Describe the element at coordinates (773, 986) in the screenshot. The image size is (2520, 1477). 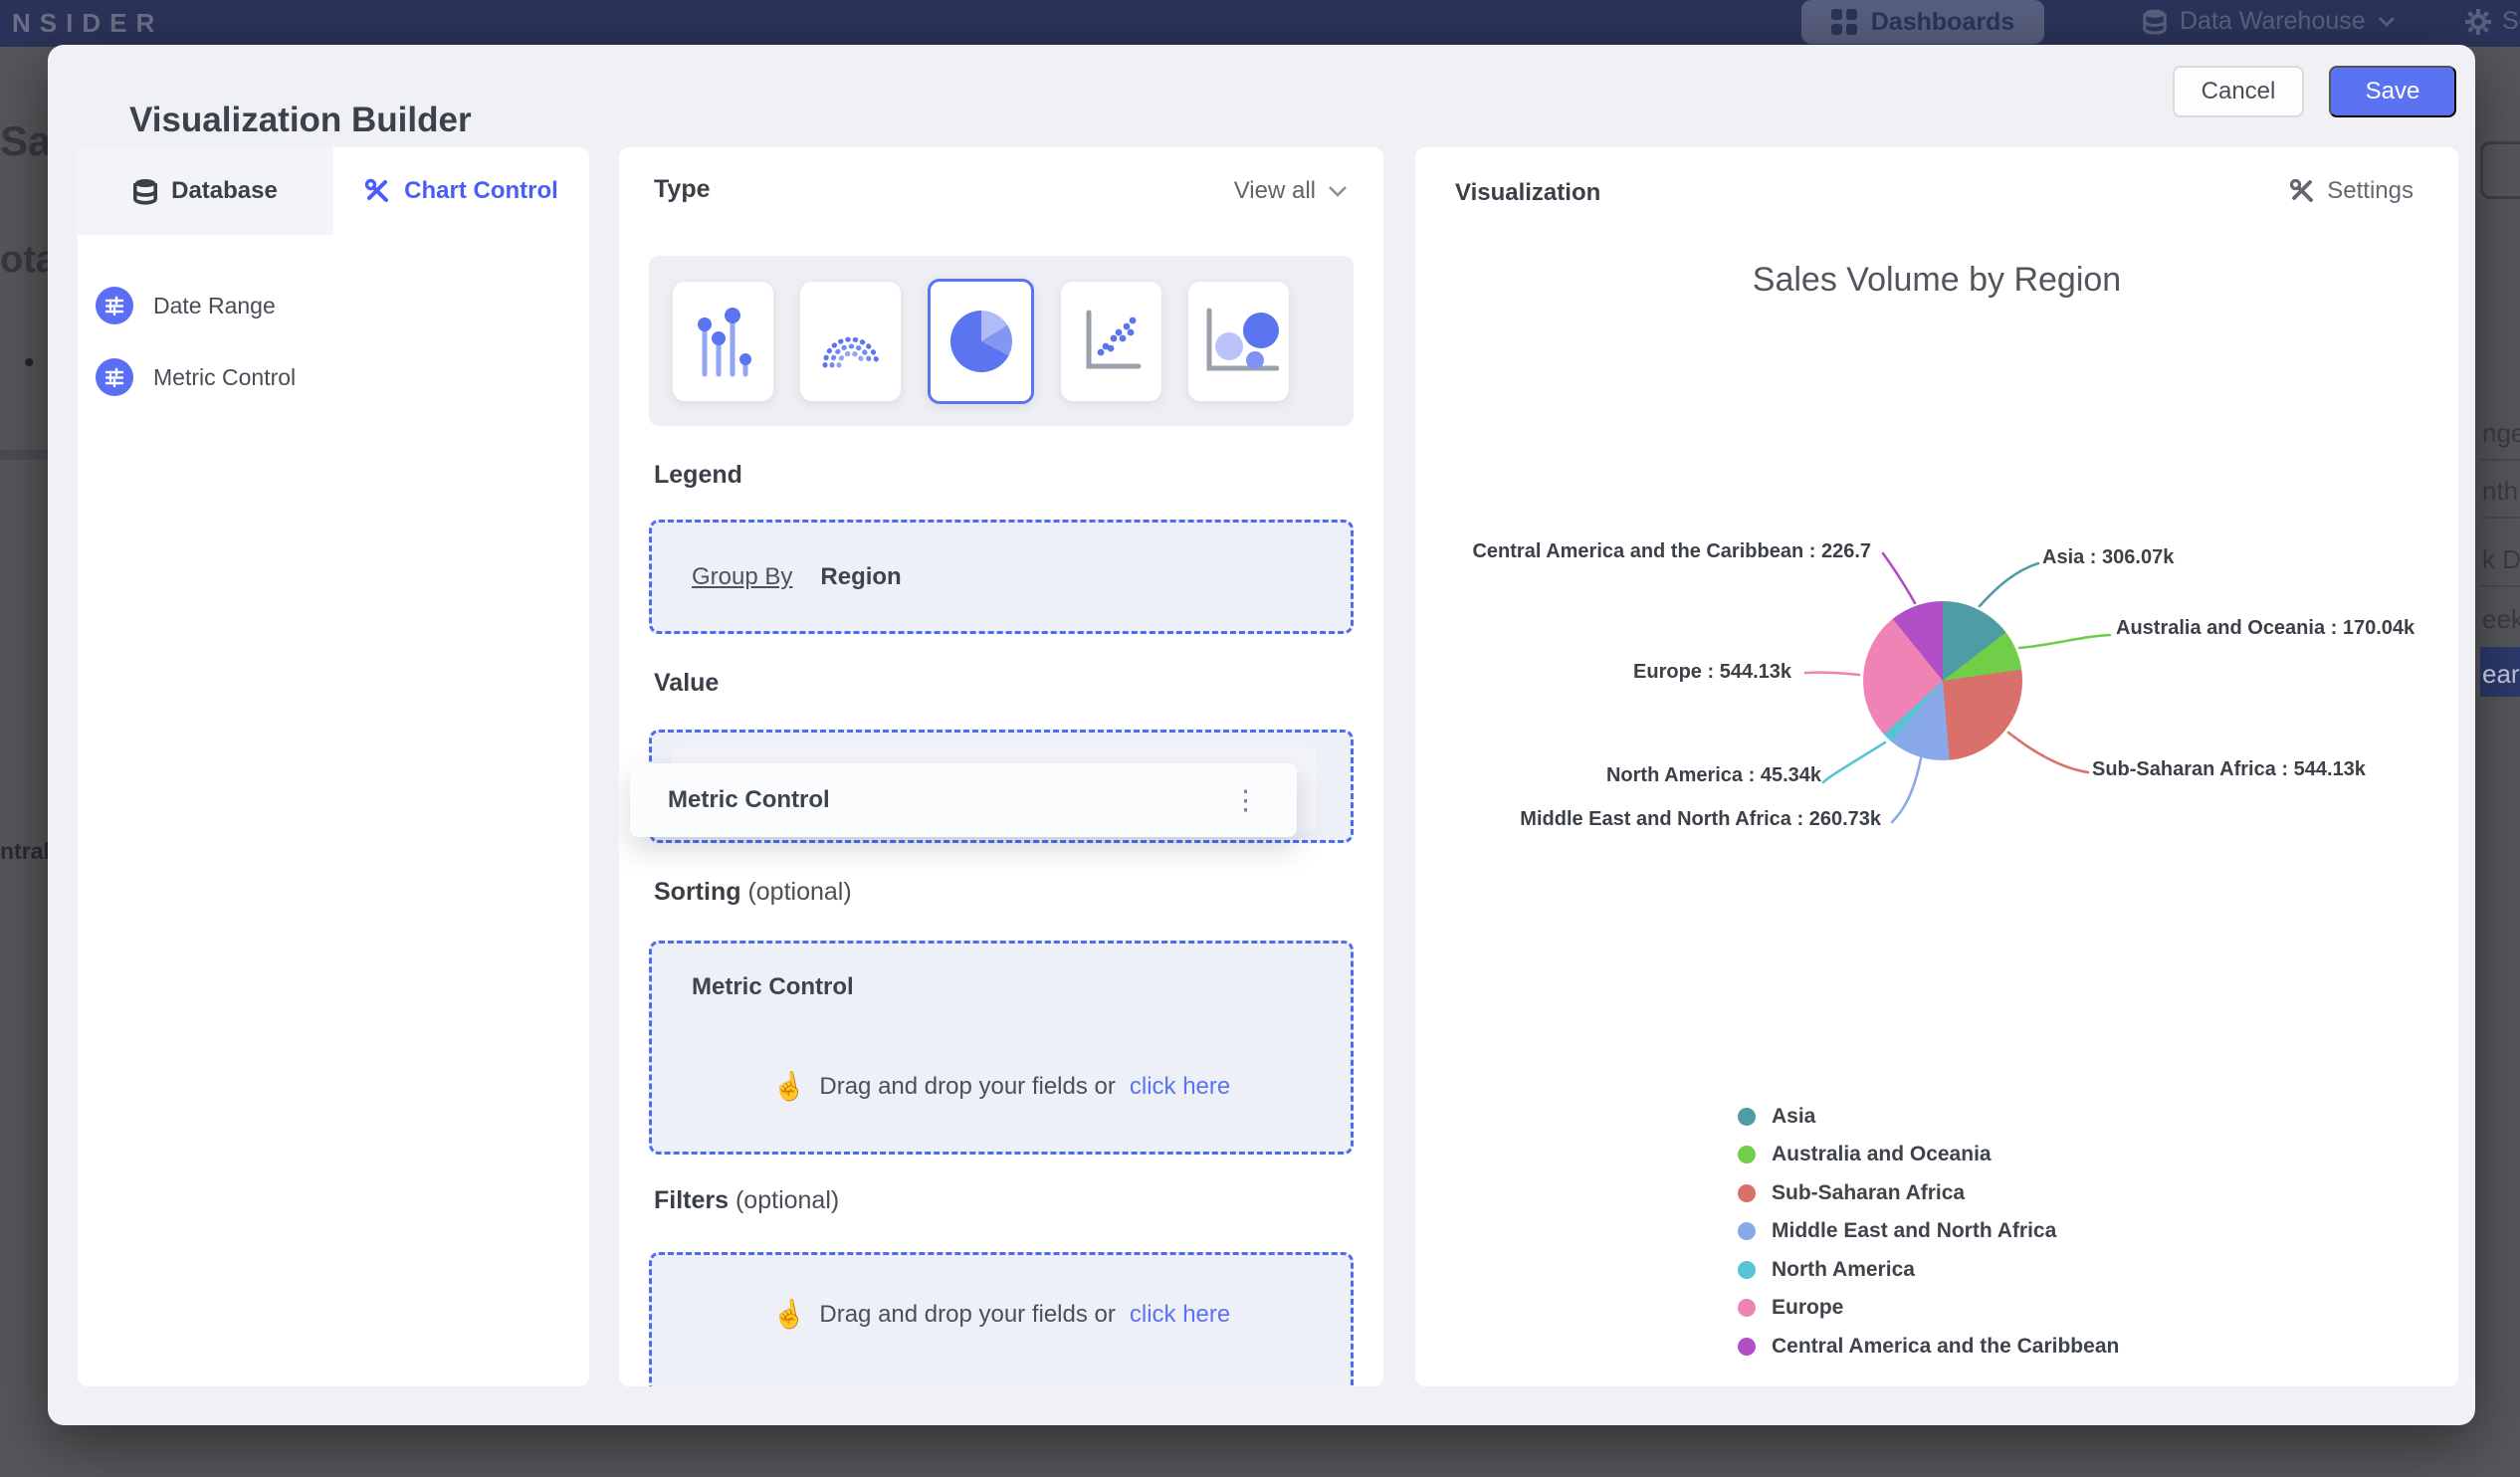
I see `sorting-field-label: Metric Control` at that location.